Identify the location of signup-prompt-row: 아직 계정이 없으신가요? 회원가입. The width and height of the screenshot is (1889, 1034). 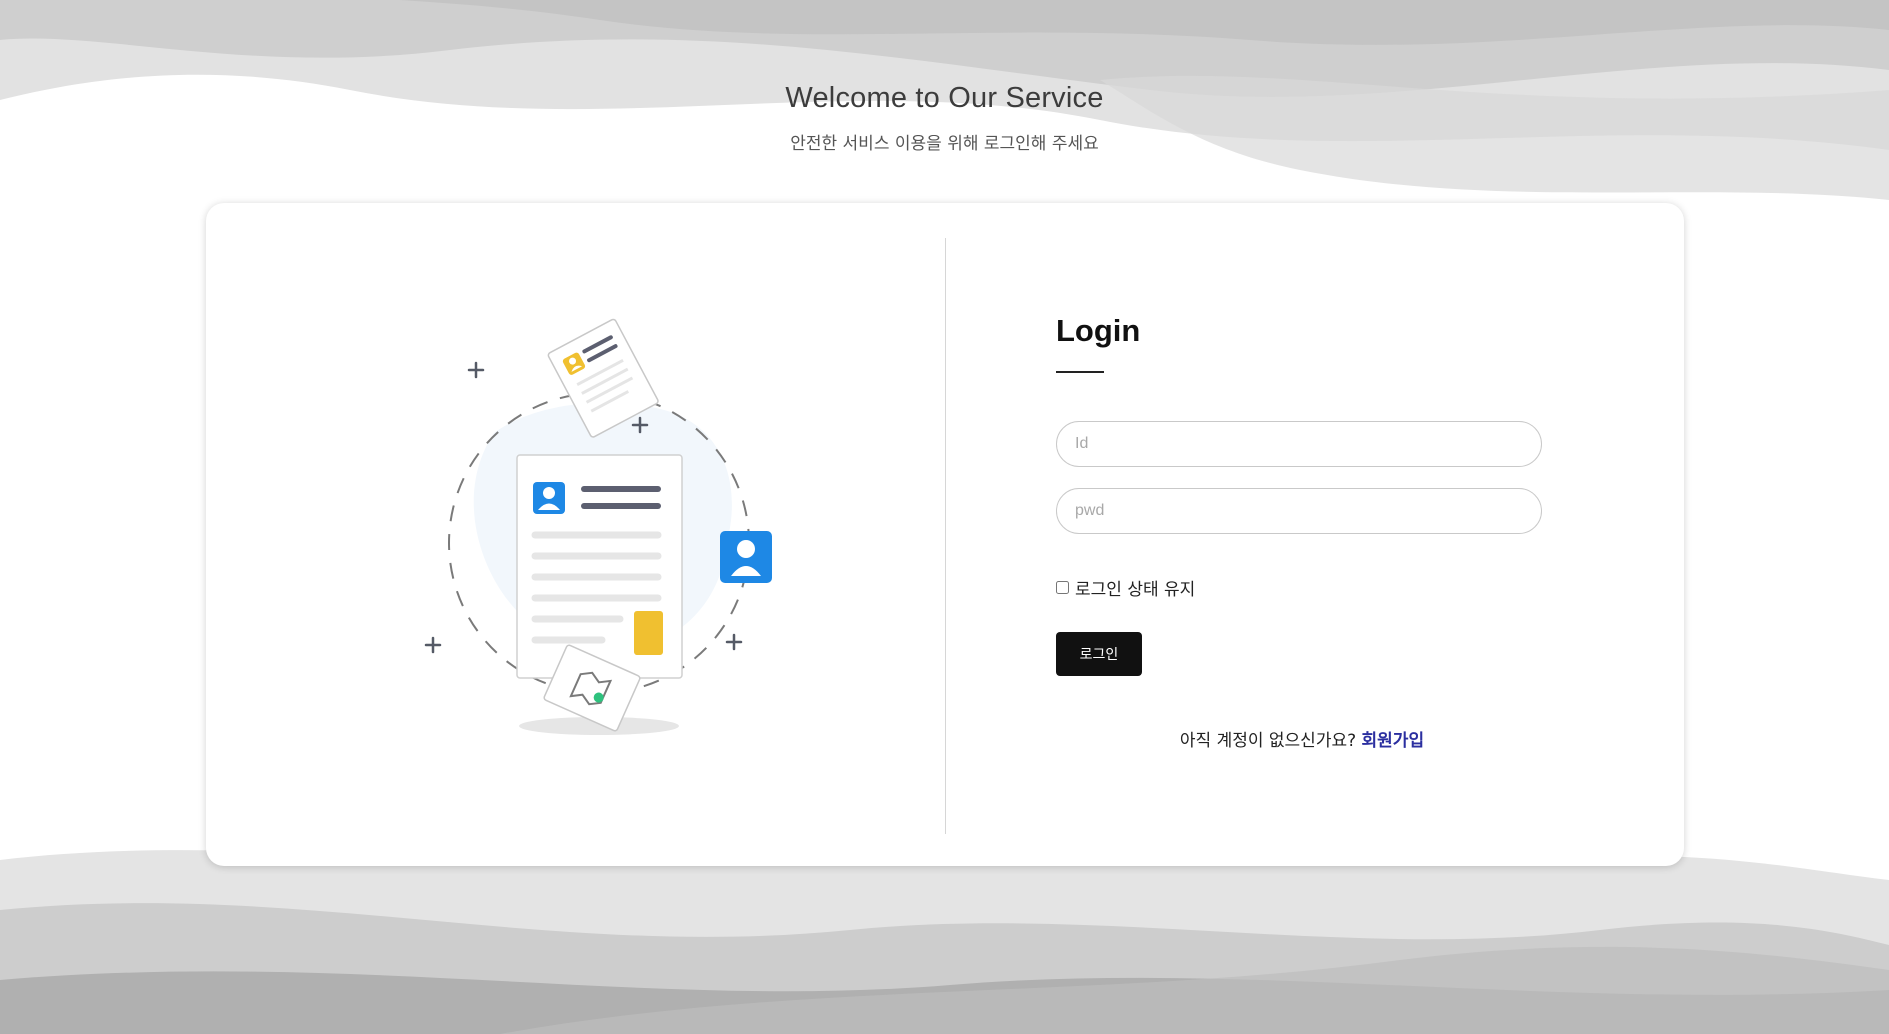
(1299, 738).